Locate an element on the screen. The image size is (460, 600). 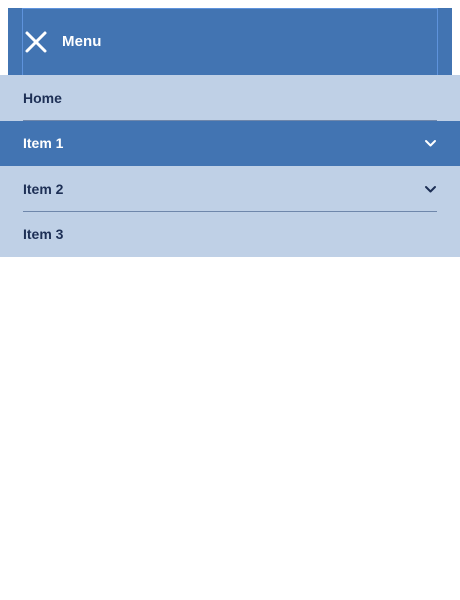
nav-item-item-2: Item 2 is located at coordinates (230, 189).